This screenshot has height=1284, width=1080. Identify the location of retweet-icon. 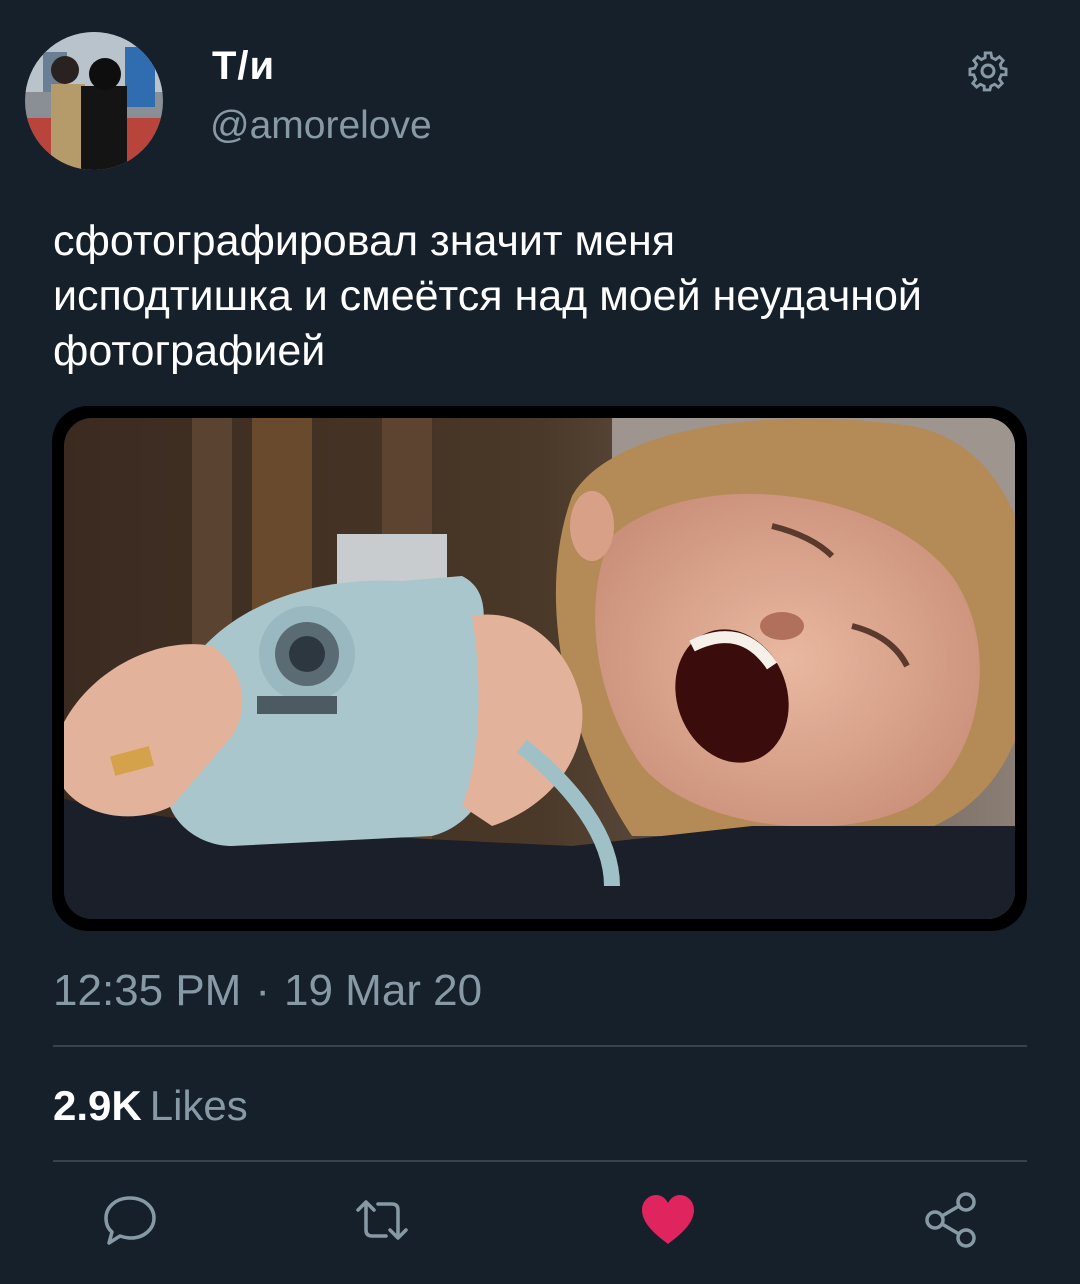
(382, 1220).